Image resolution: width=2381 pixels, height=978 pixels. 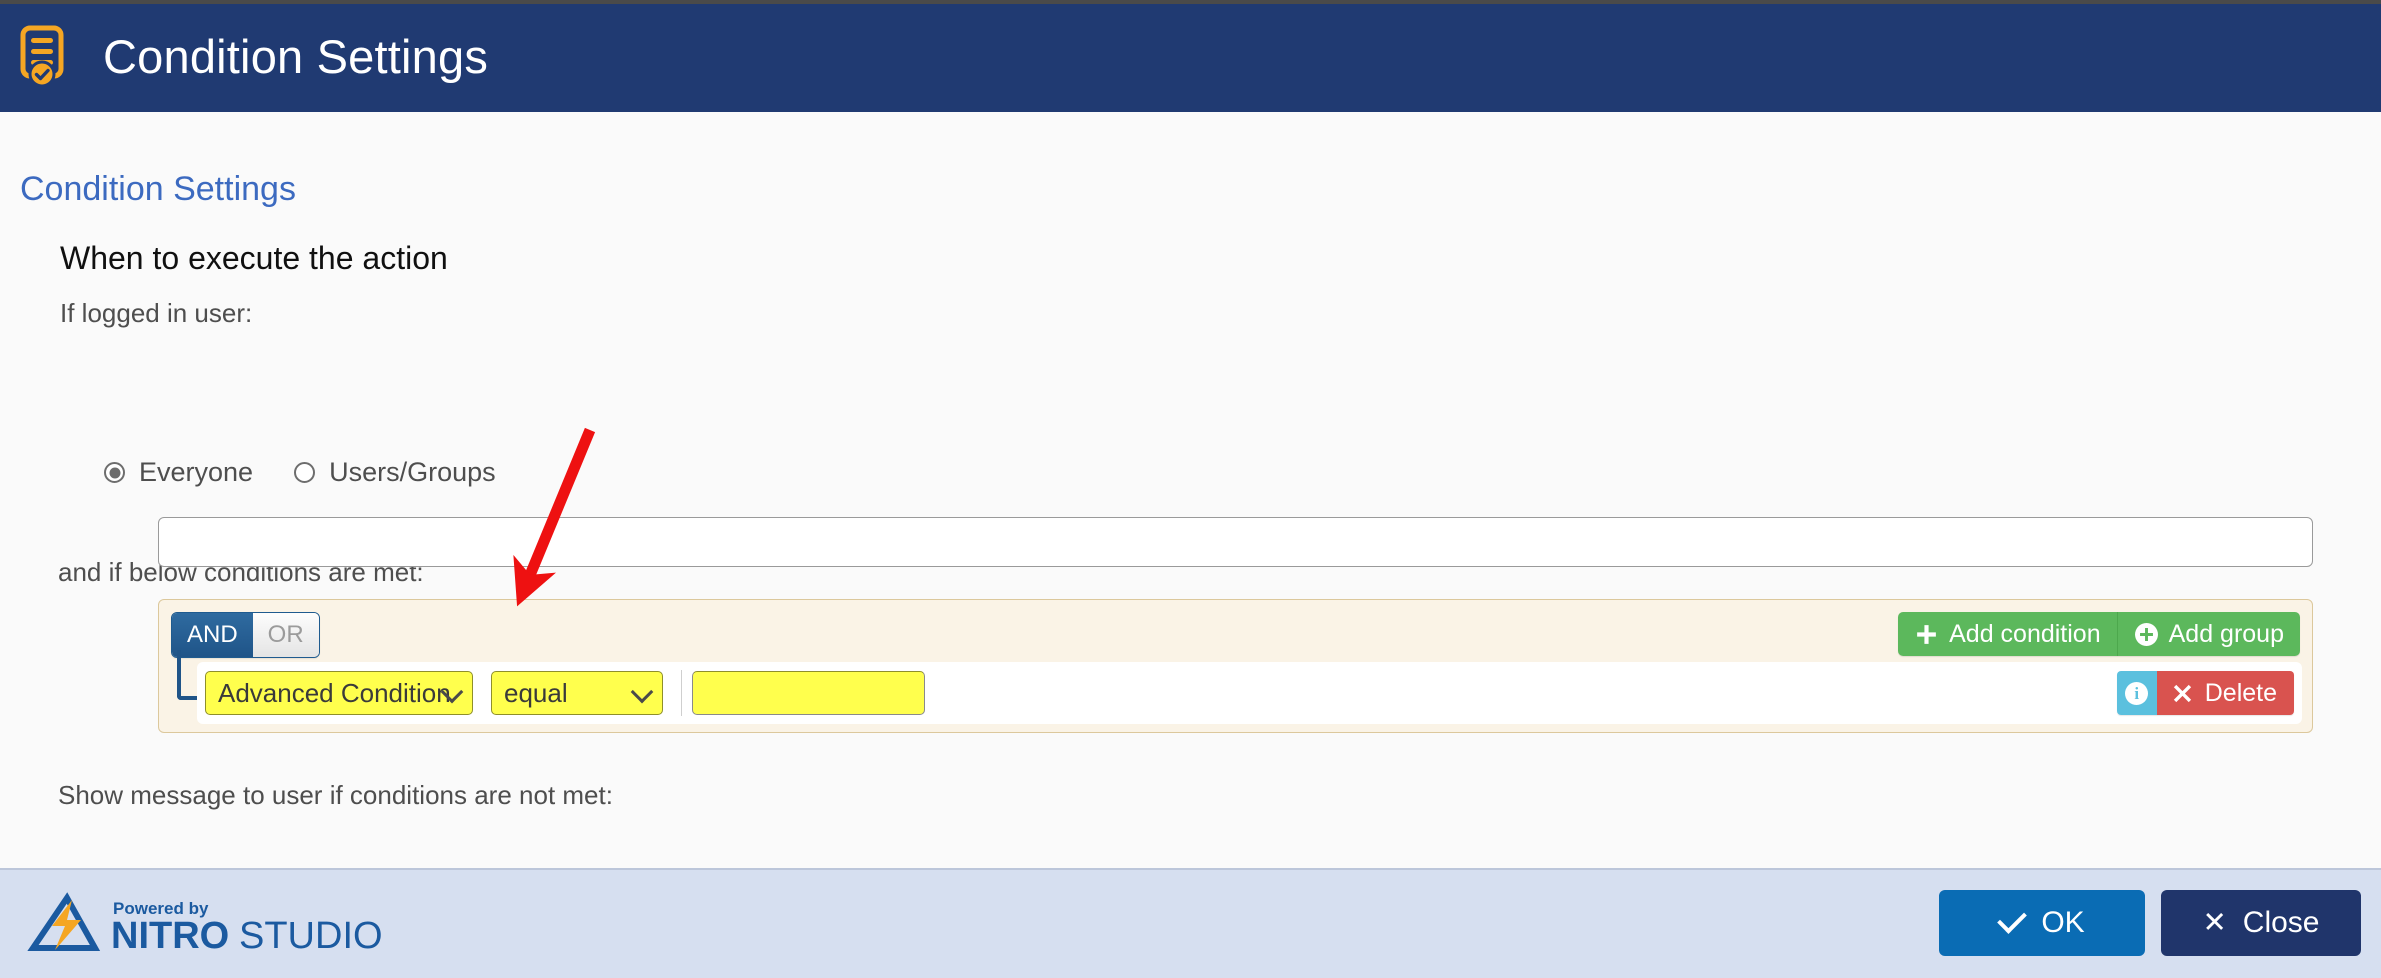 I want to click on close-button-label: Close, so click(x=2281, y=922).